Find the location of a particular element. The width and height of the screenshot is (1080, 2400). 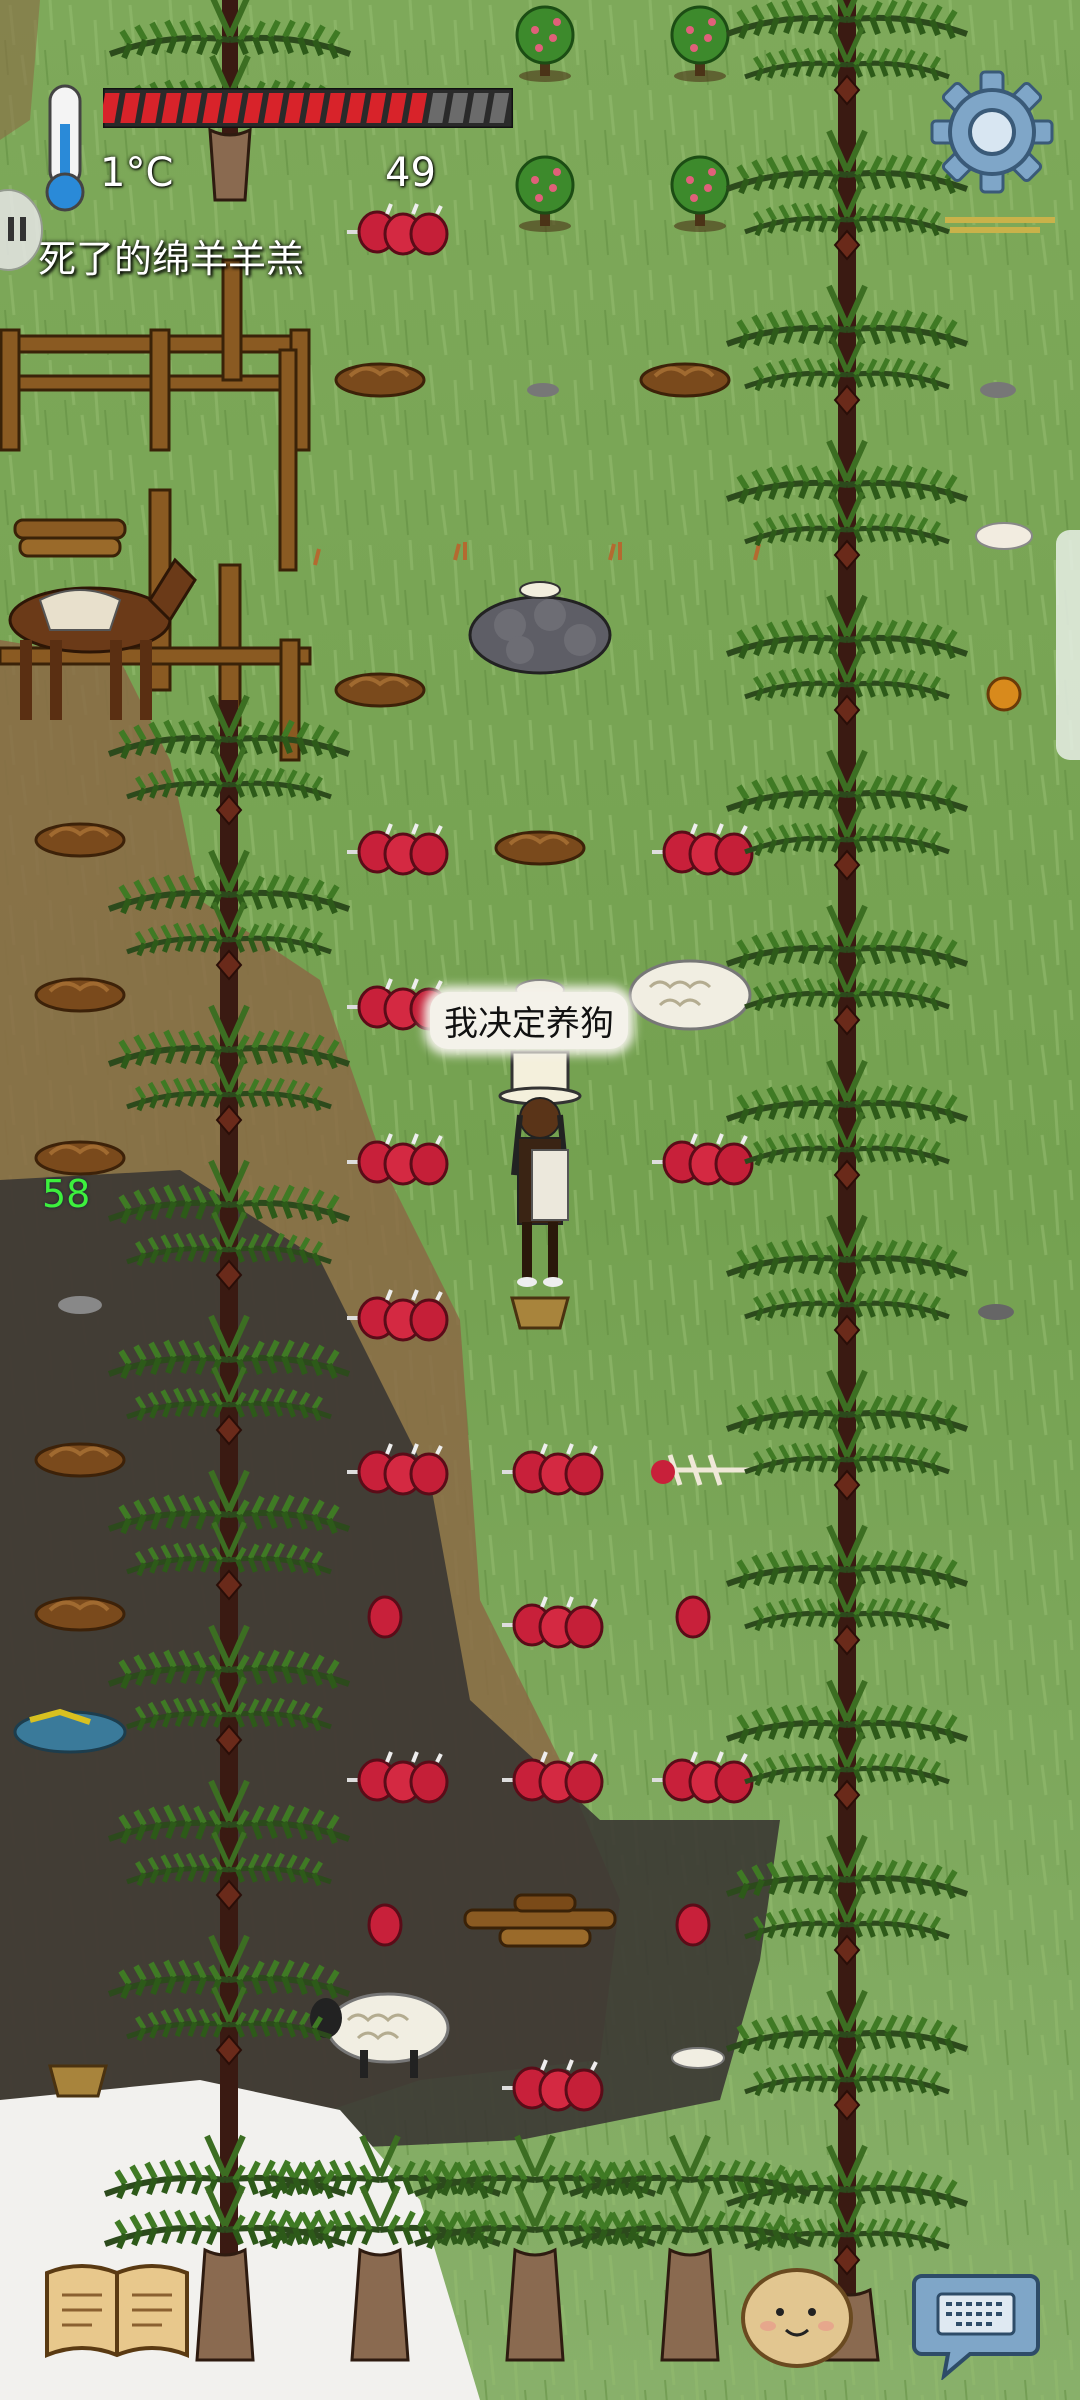

right-drawer-tab is located at coordinates (1068, 645).